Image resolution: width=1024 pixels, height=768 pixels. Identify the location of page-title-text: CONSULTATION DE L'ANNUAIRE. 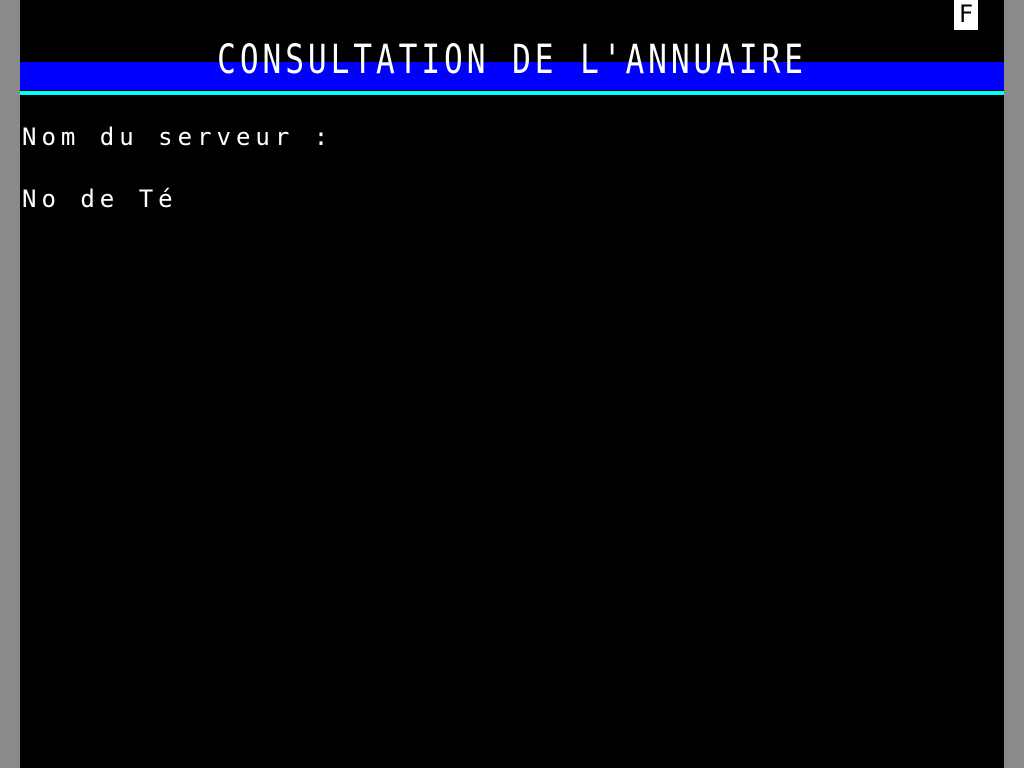
(512, 60).